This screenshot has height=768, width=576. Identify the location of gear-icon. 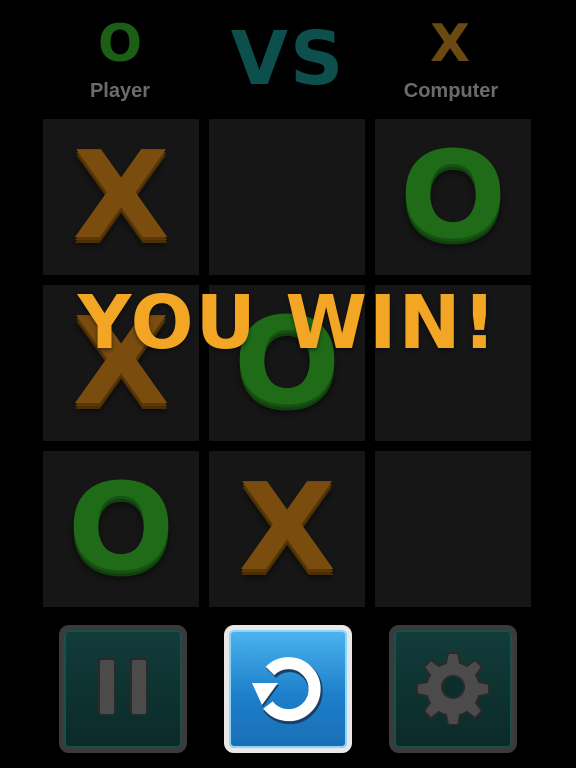
(453, 689).